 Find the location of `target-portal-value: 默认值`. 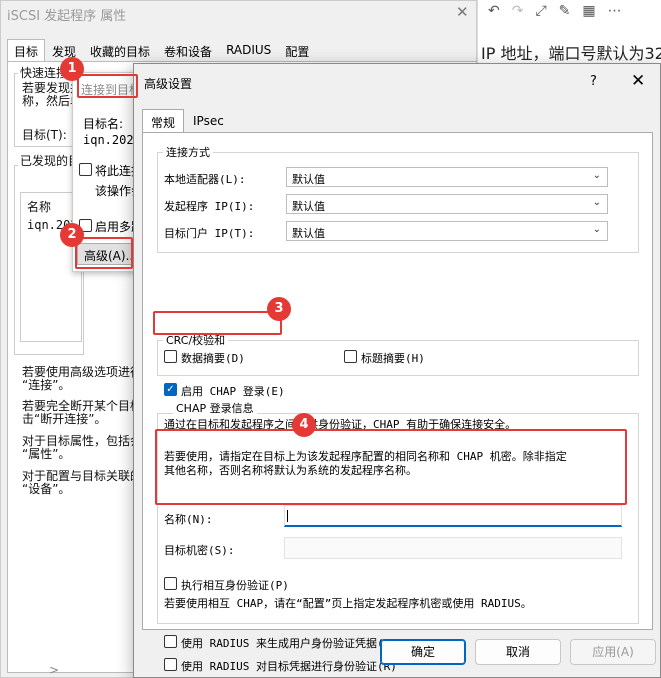

target-portal-value: 默认值 is located at coordinates (308, 233).